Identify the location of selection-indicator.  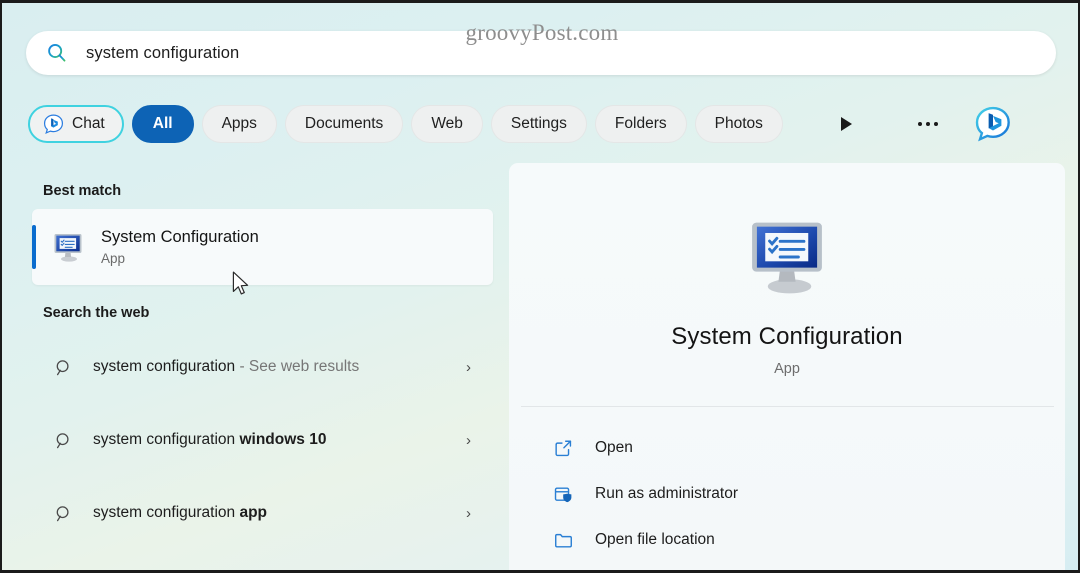
(34, 247).